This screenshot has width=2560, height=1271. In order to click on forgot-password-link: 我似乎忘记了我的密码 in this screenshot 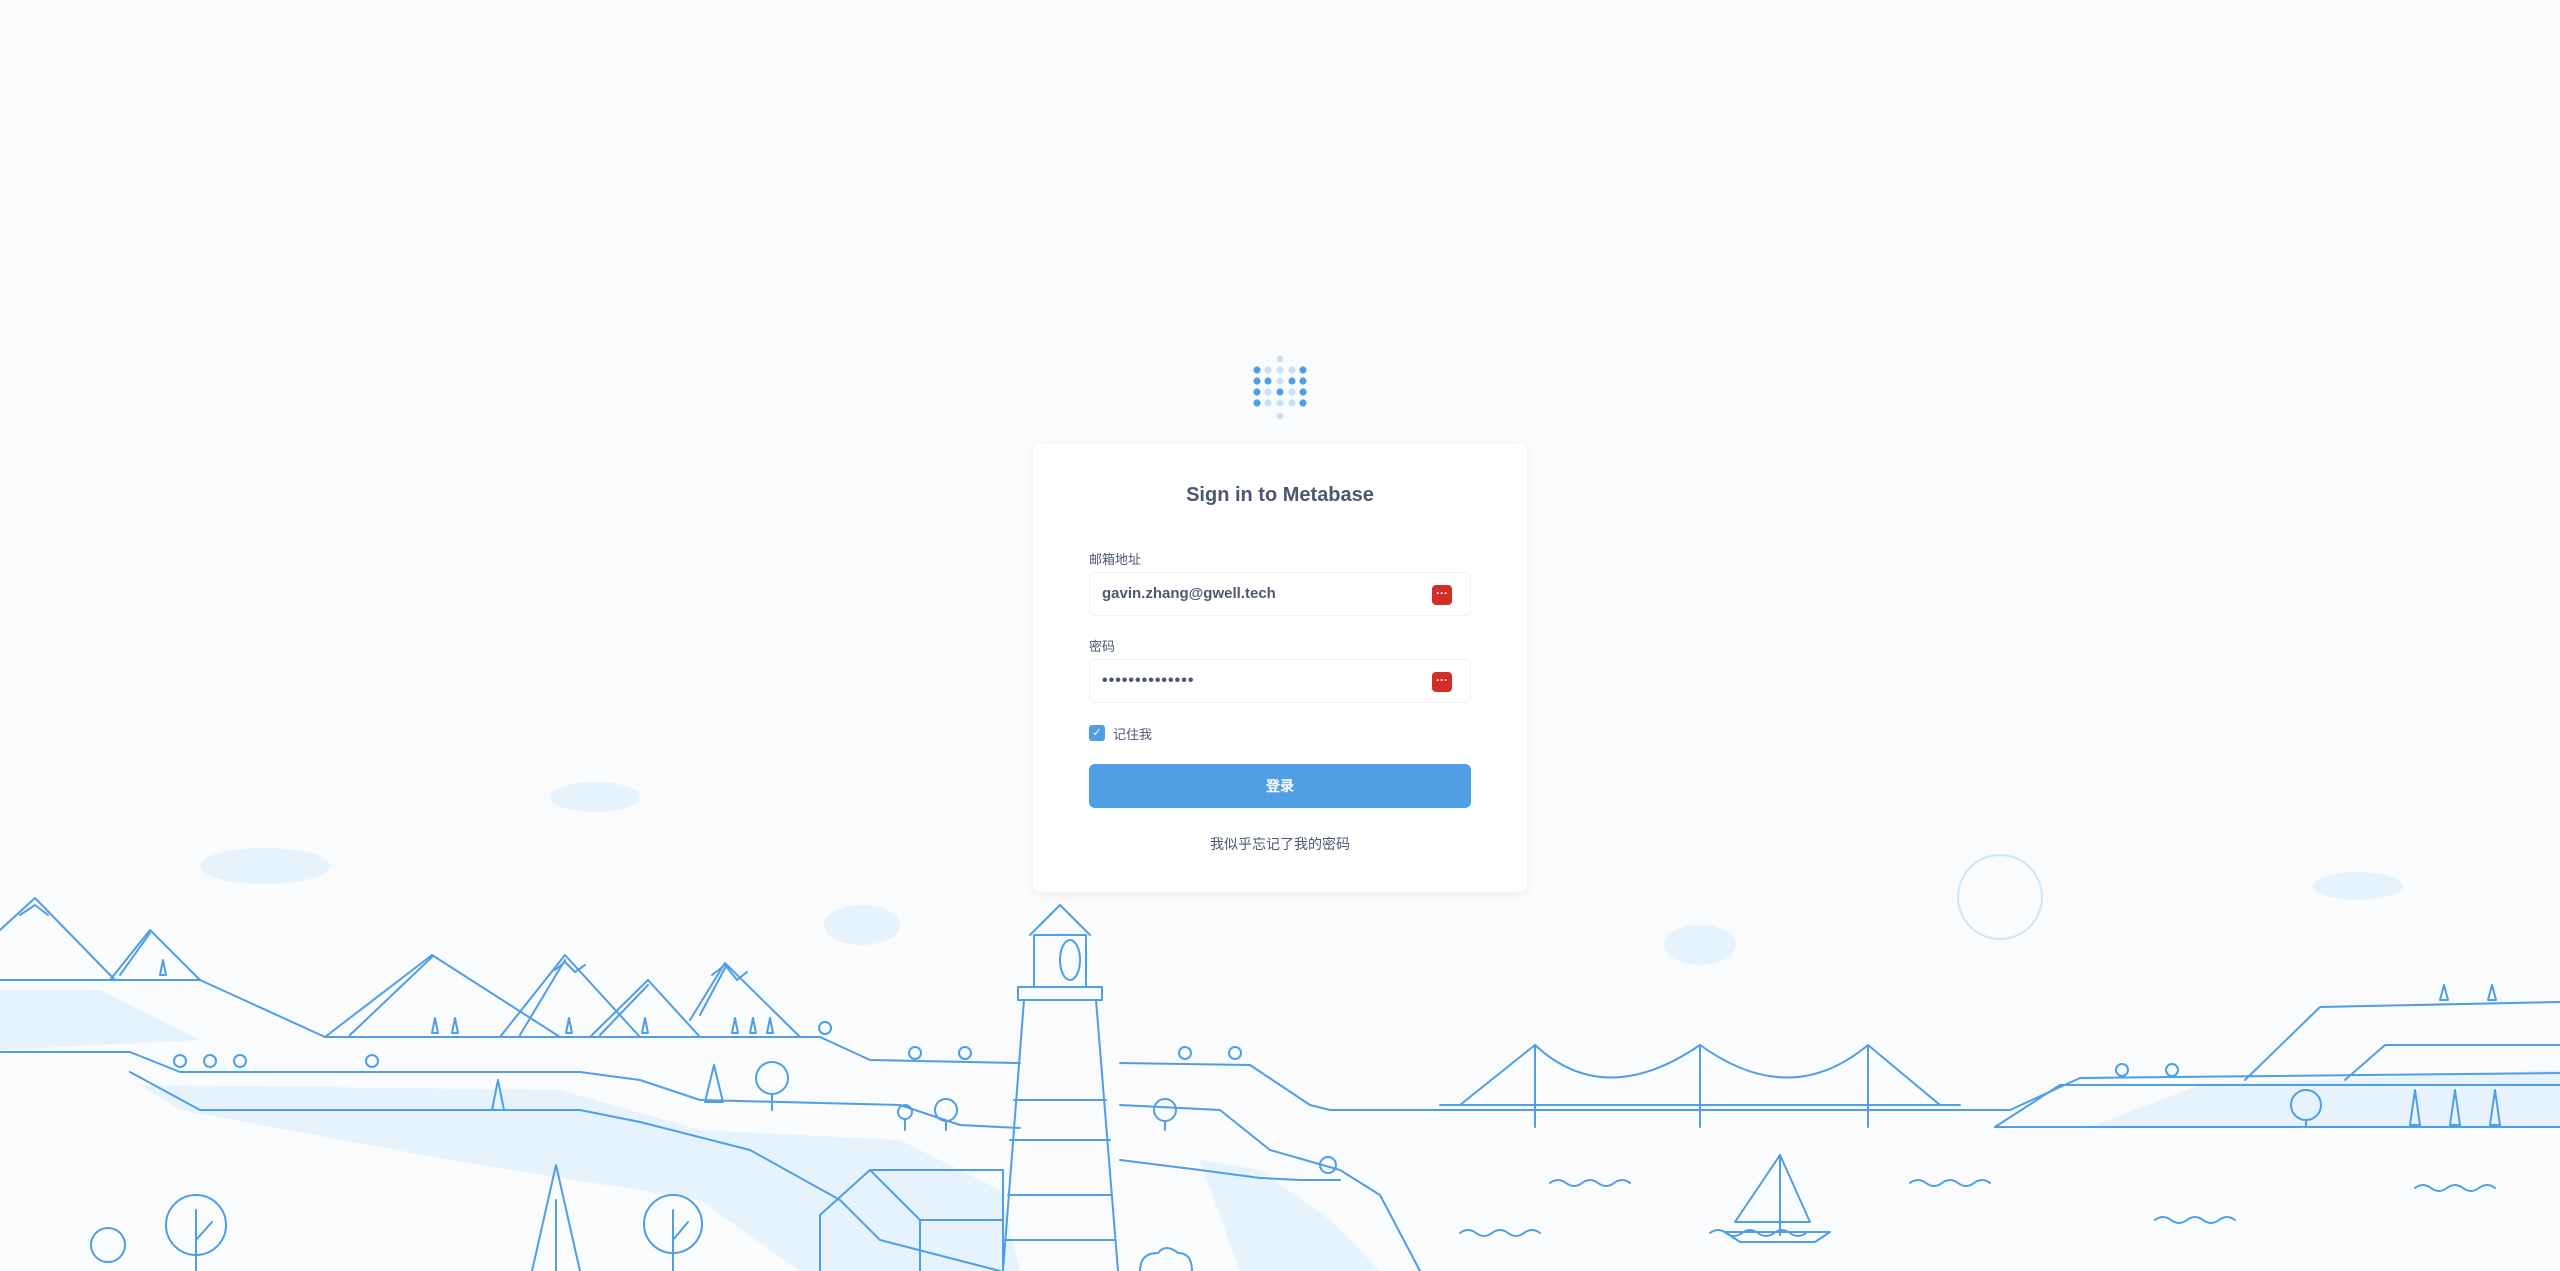, I will do `click(1280, 844)`.